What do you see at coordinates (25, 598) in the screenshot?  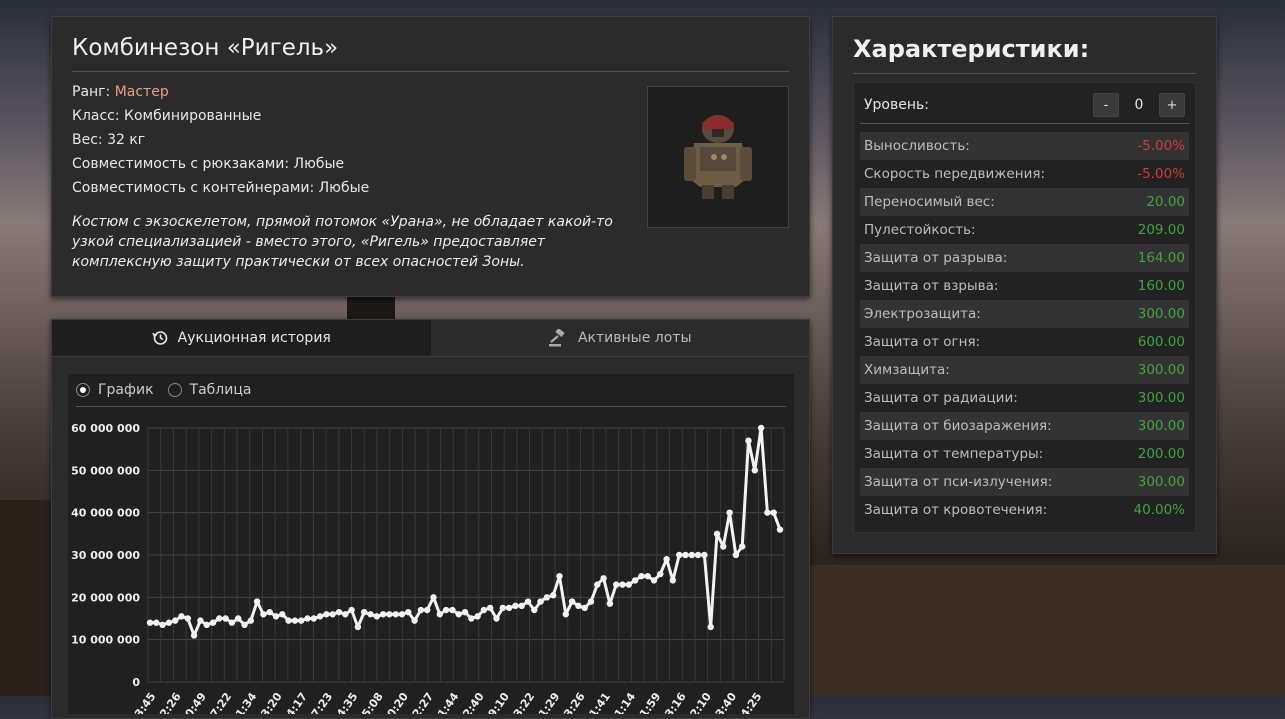 I see `background-ruins-left` at bounding box center [25, 598].